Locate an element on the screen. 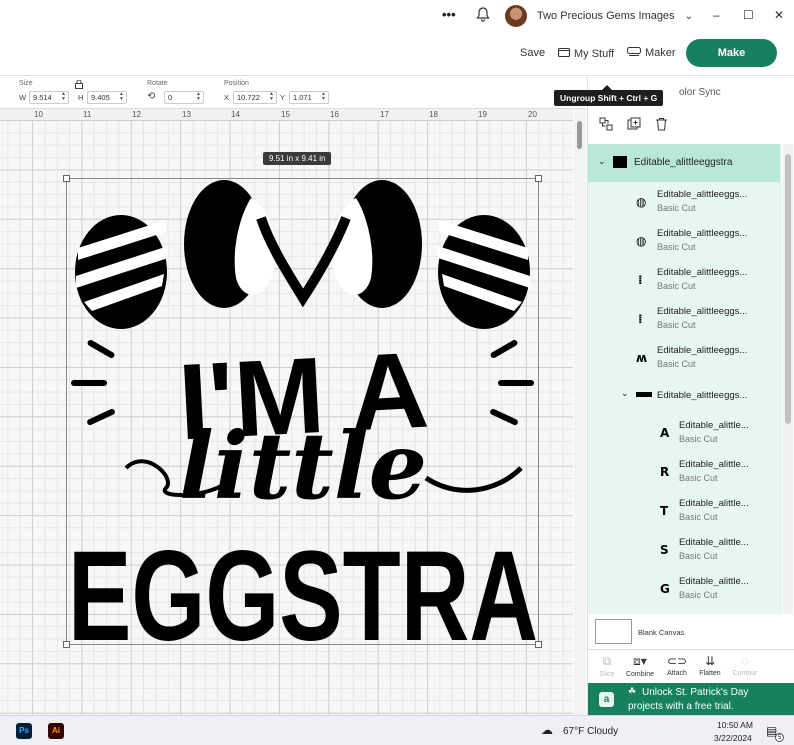 The width and height of the screenshot is (794, 745). text-thumbnail-icon is located at coordinates (644, 394).